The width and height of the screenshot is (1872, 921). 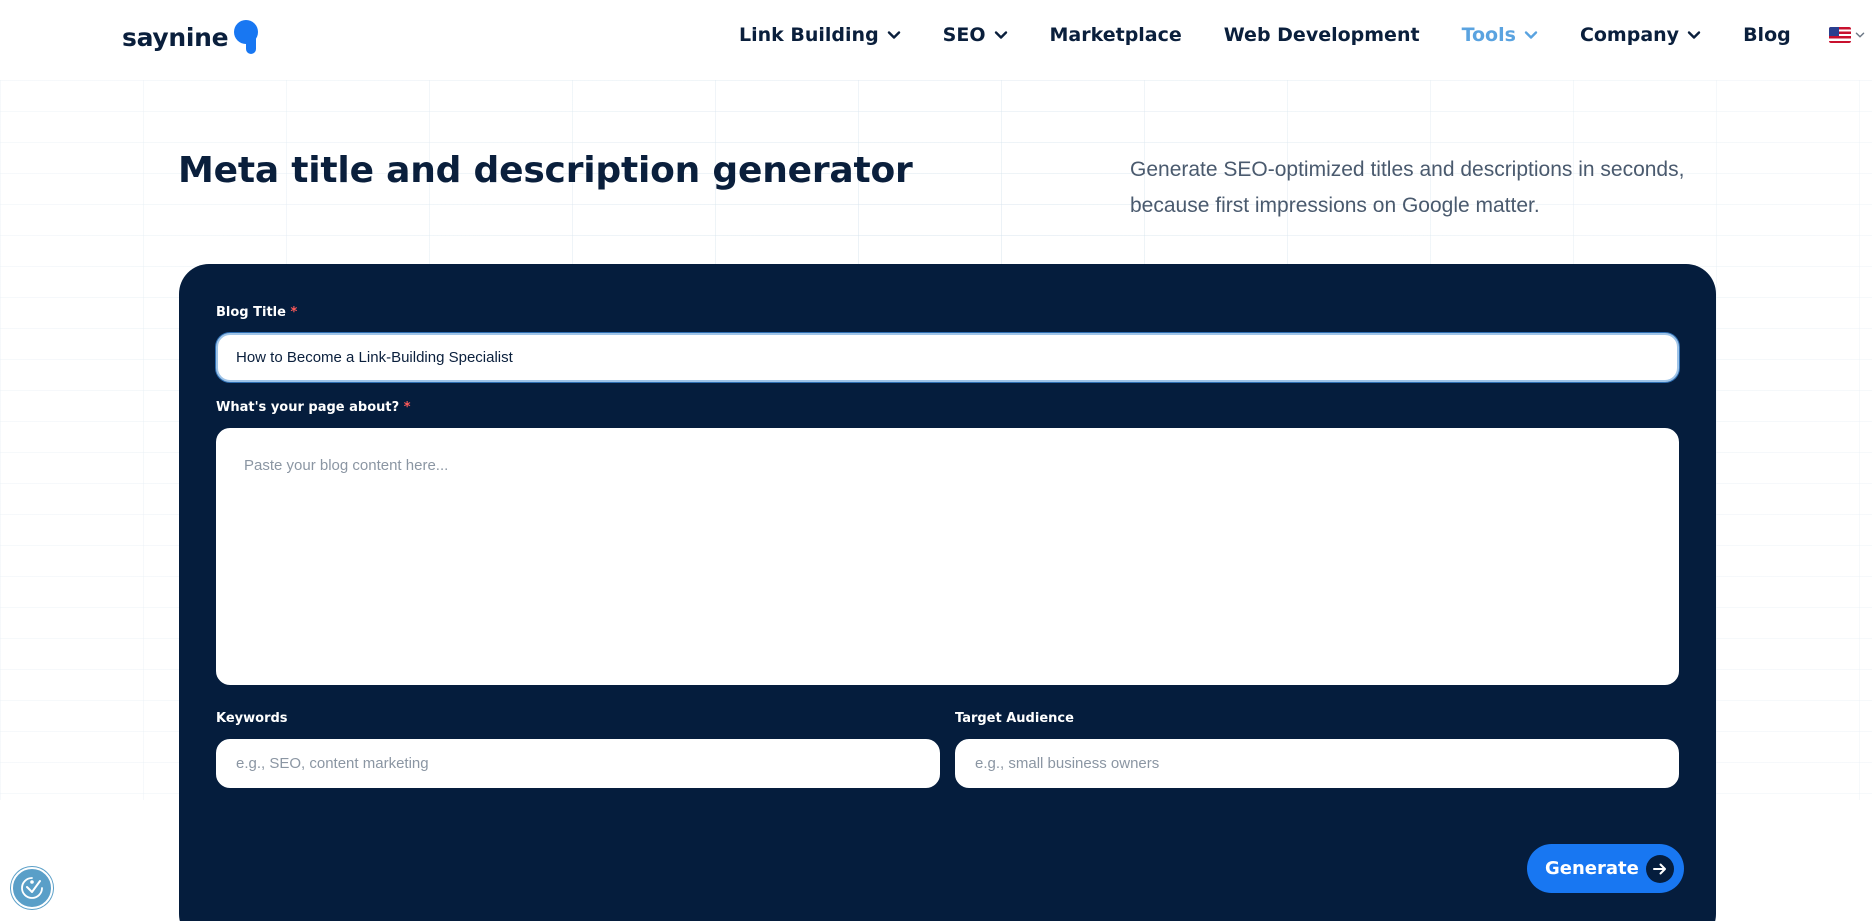 I want to click on page-about-label-text: What's your page about?, so click(x=308, y=407).